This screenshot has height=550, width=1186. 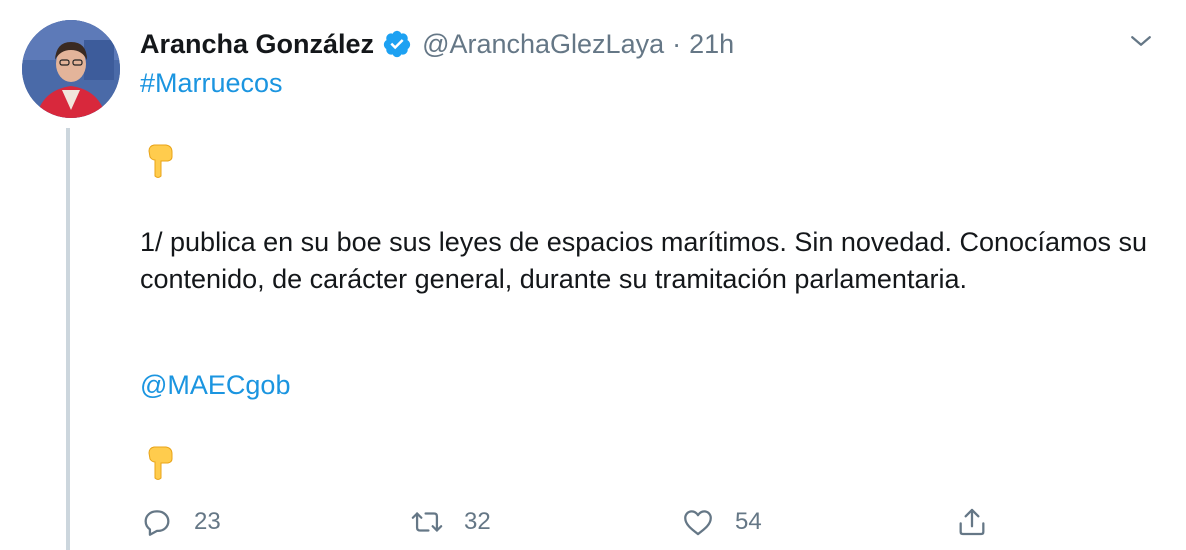 What do you see at coordinates (711, 44) in the screenshot?
I see `timestamp: 21h` at bounding box center [711, 44].